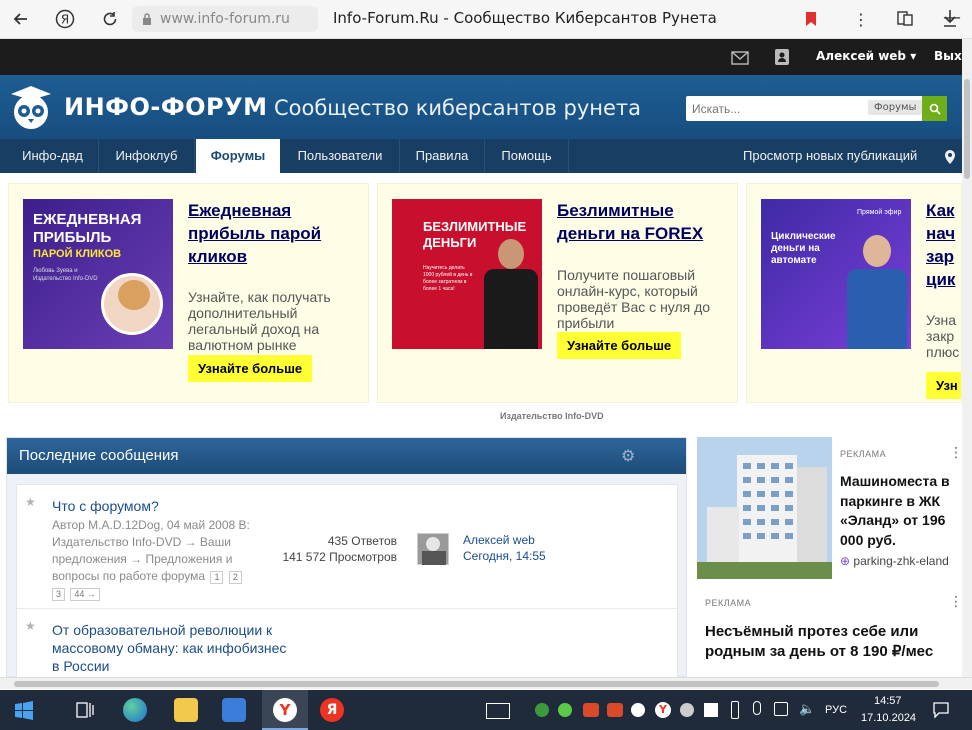  Describe the element at coordinates (863, 454) in the screenshot. I see `ad-label: РЕКЛАМА` at that location.